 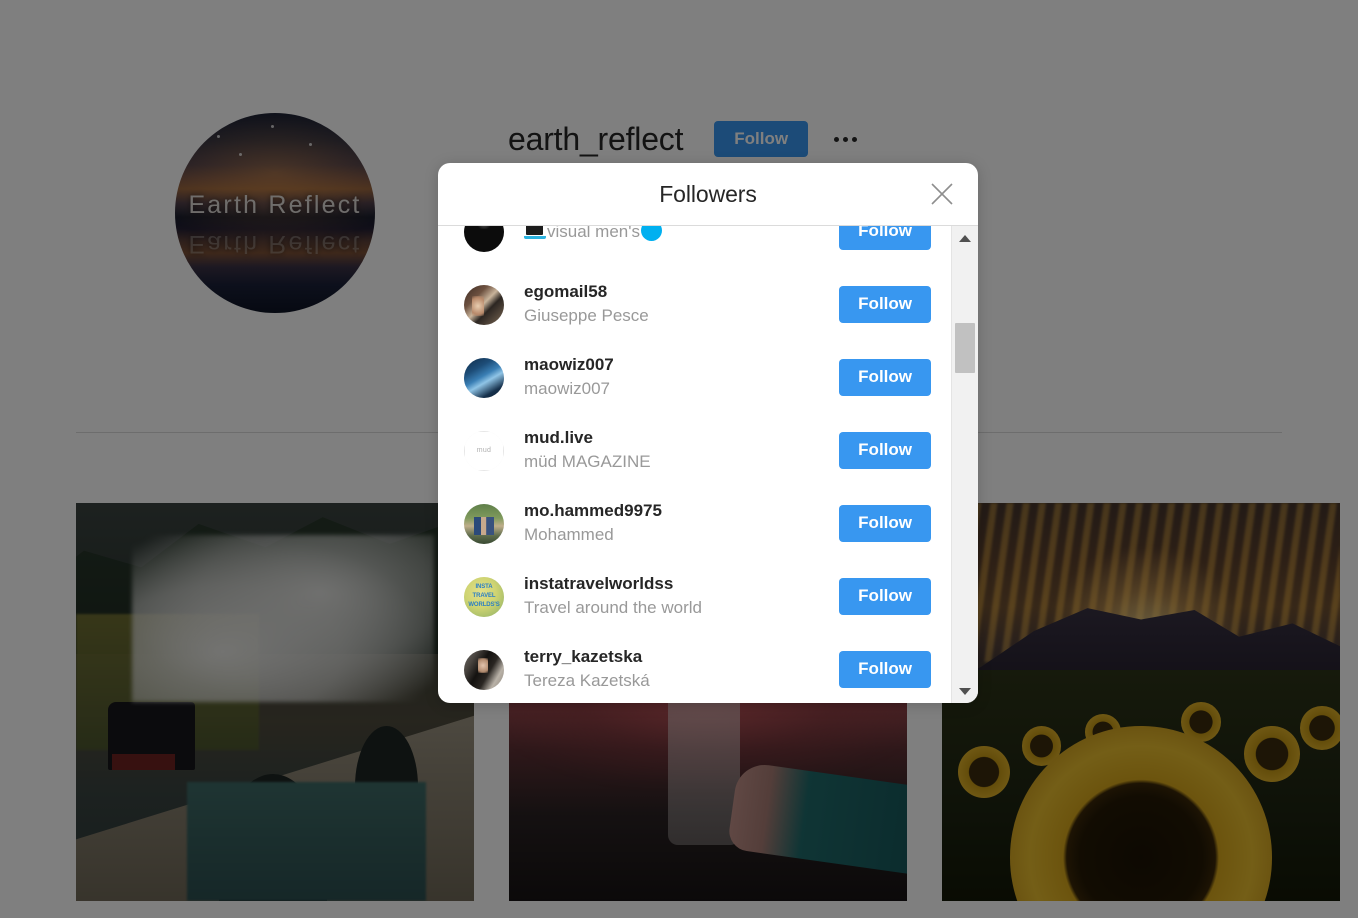 I want to click on follower-identity: mud.live müd MAGAZINE, so click(x=671, y=450).